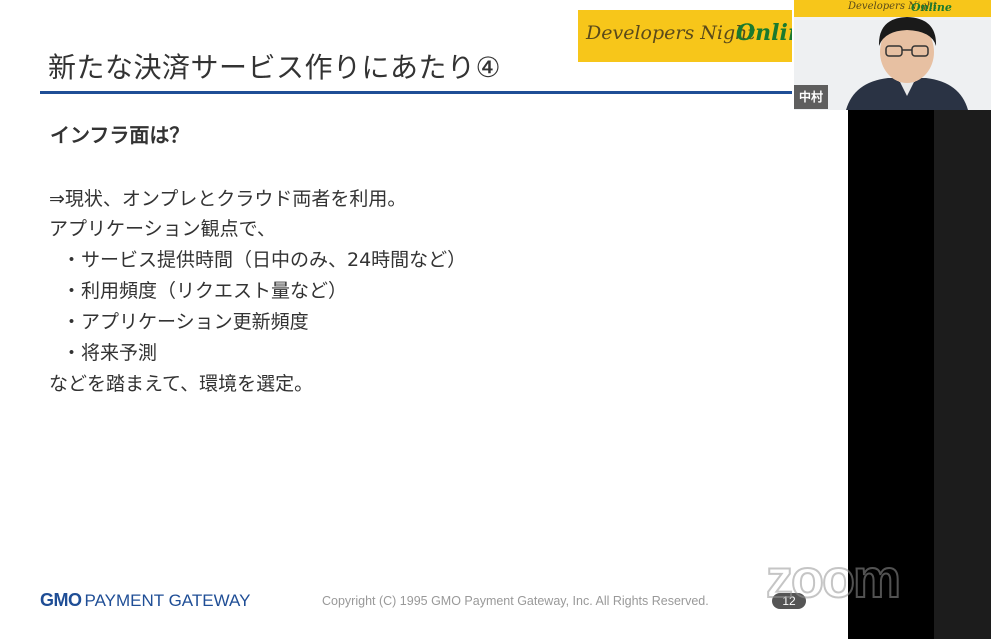  Describe the element at coordinates (228, 199) in the screenshot. I see `body-line: ⇒現状、オンプレとクラウド両者を利用。` at that location.